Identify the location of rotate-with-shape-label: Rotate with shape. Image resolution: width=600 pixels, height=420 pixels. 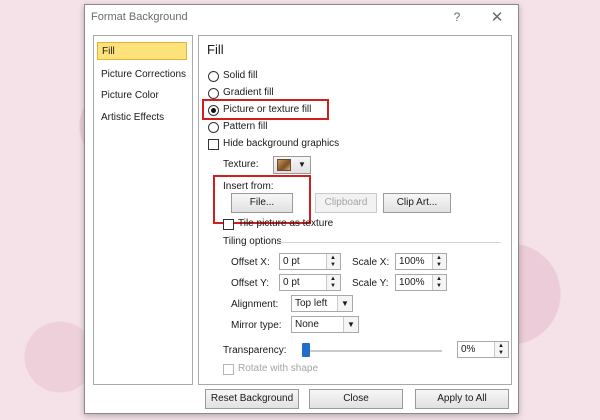
(278, 368).